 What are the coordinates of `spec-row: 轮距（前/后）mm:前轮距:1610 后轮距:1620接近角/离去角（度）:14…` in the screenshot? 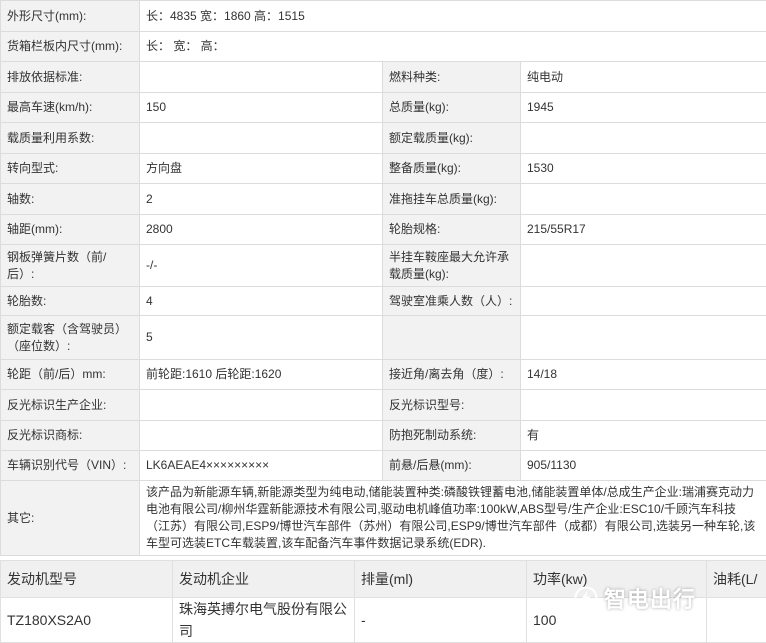 It's located at (383, 375).